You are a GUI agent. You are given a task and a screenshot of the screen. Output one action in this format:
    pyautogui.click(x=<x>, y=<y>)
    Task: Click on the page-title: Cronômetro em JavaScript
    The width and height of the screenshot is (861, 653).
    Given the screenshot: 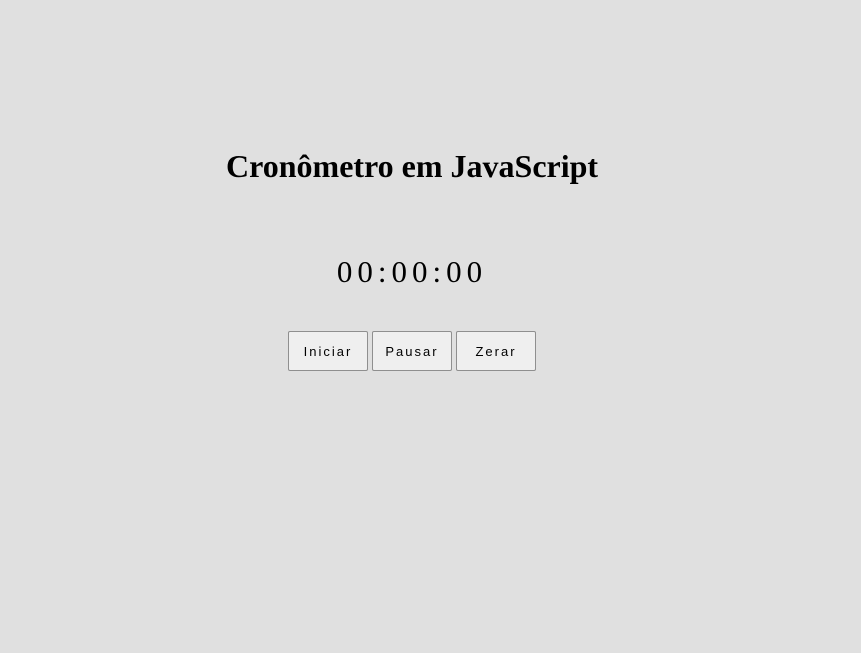 What is the action you would take?
    pyautogui.click(x=412, y=166)
    